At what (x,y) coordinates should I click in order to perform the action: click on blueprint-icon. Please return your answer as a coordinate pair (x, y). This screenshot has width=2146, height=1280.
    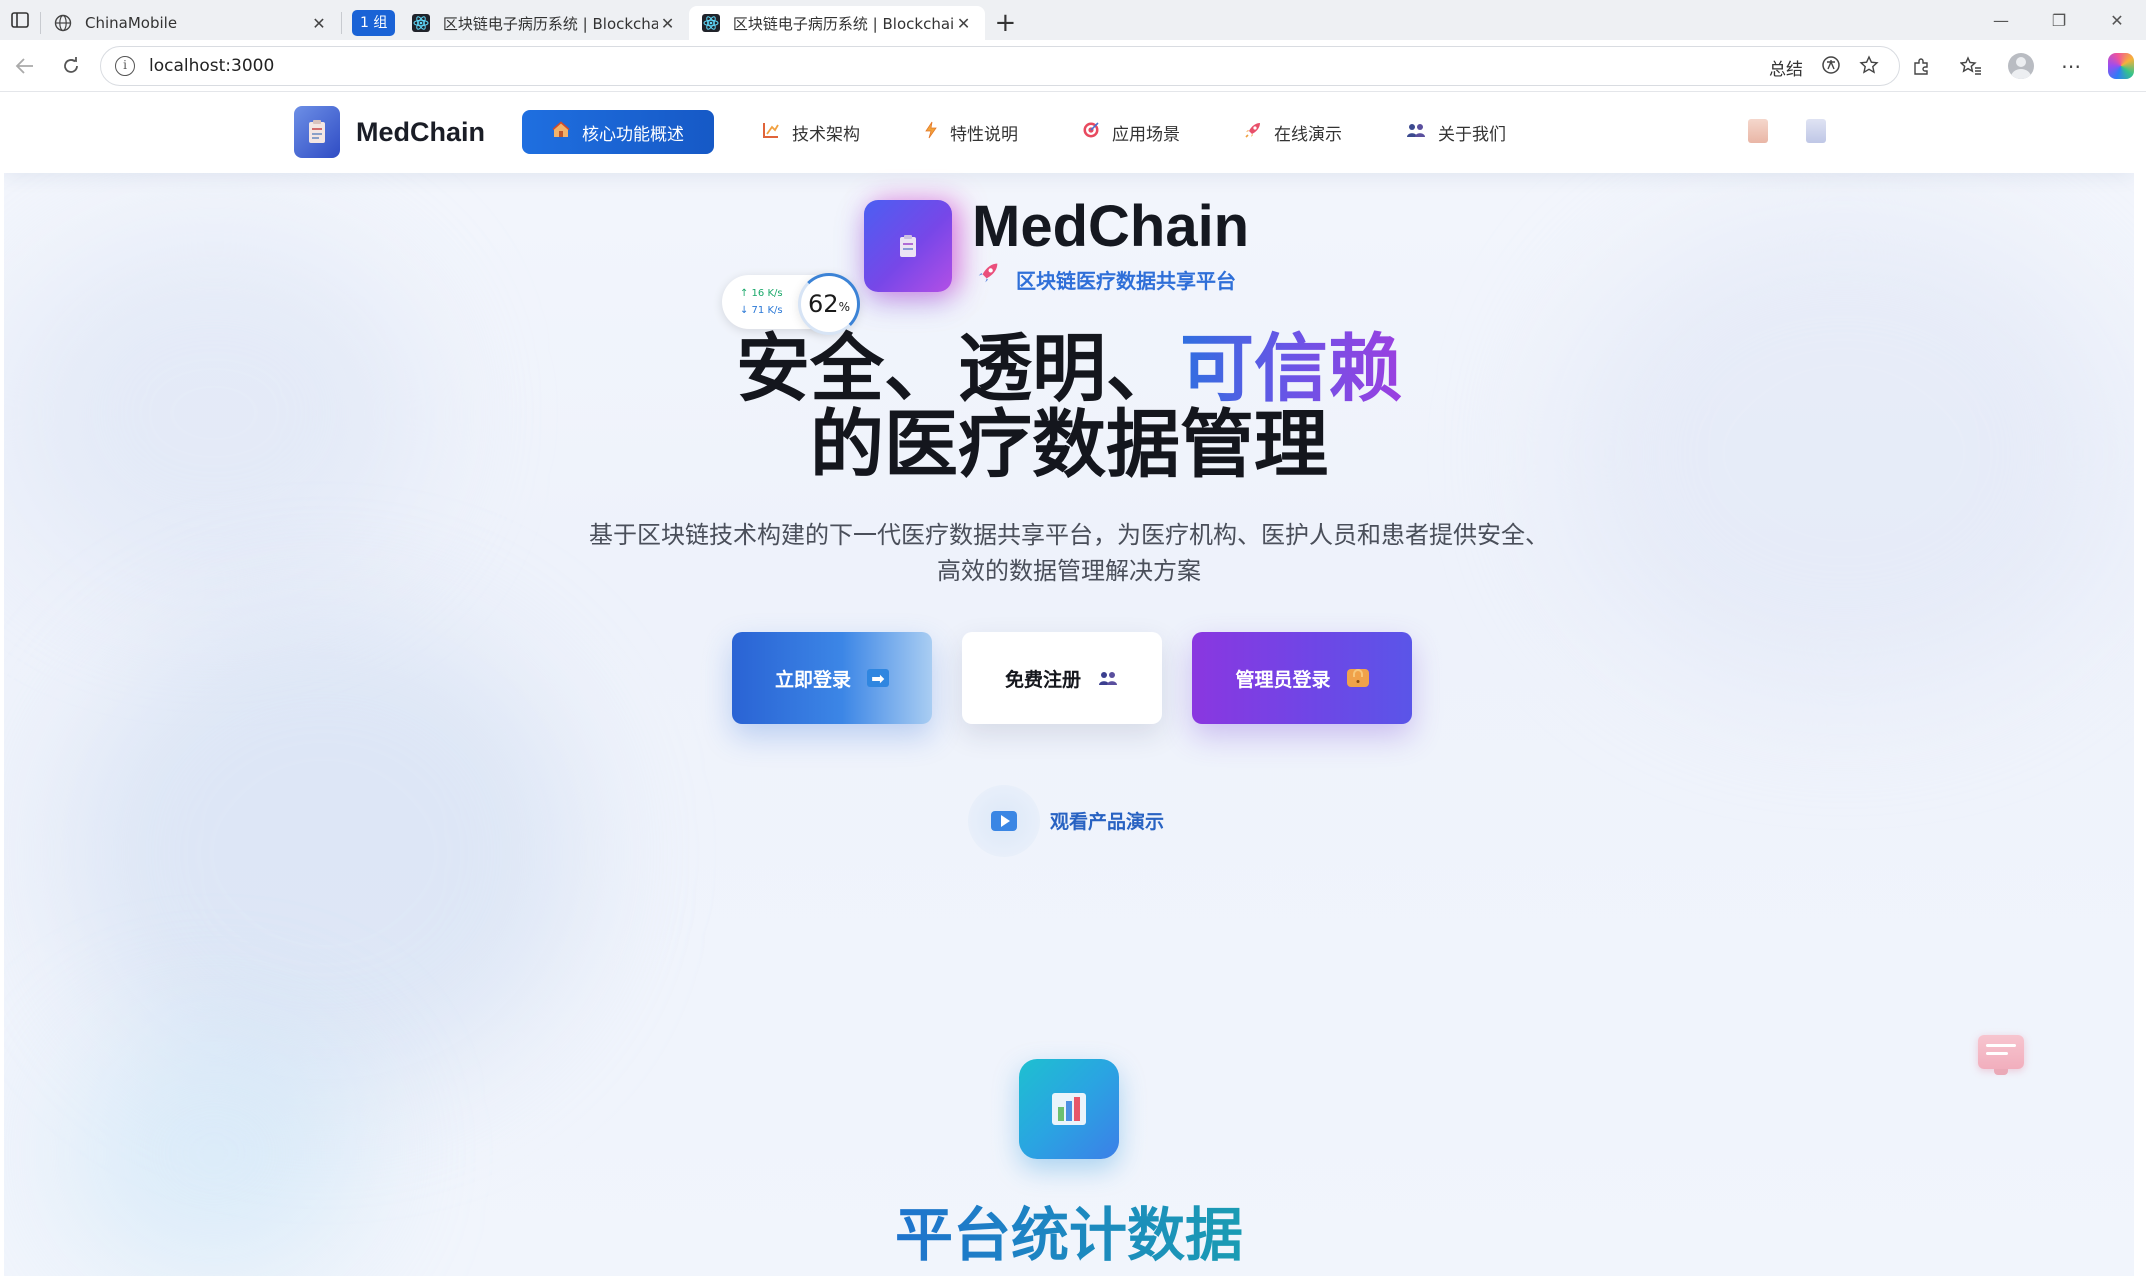
    Looking at the image, I should click on (771, 132).